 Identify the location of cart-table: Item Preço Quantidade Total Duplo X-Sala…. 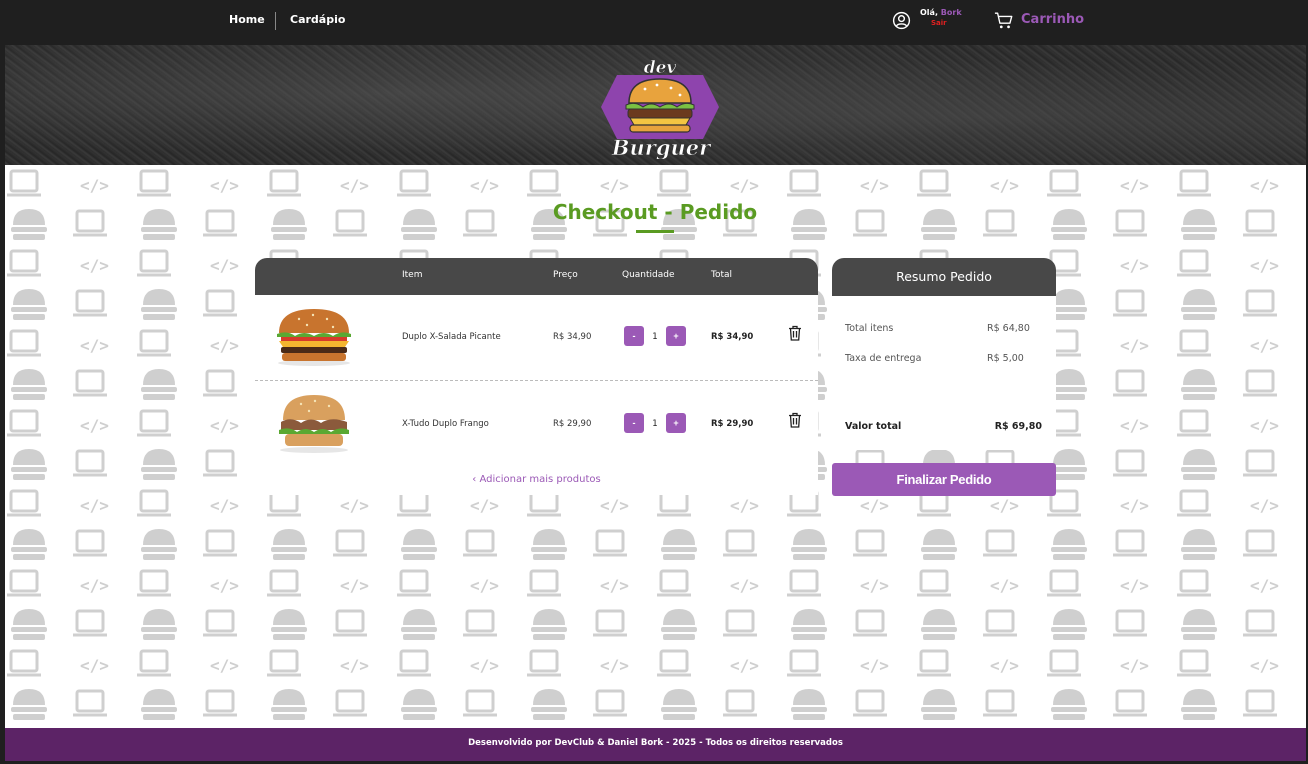
(536, 376).